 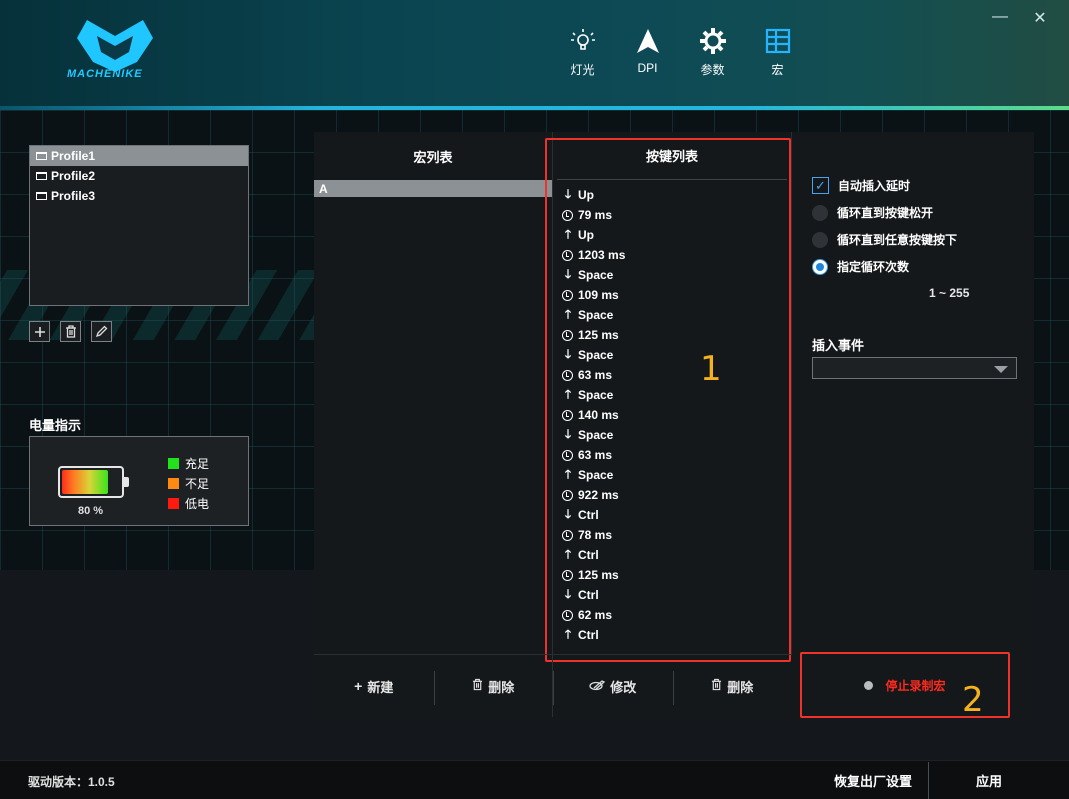 I want to click on chevron-down-icon, so click(x=1001, y=369).